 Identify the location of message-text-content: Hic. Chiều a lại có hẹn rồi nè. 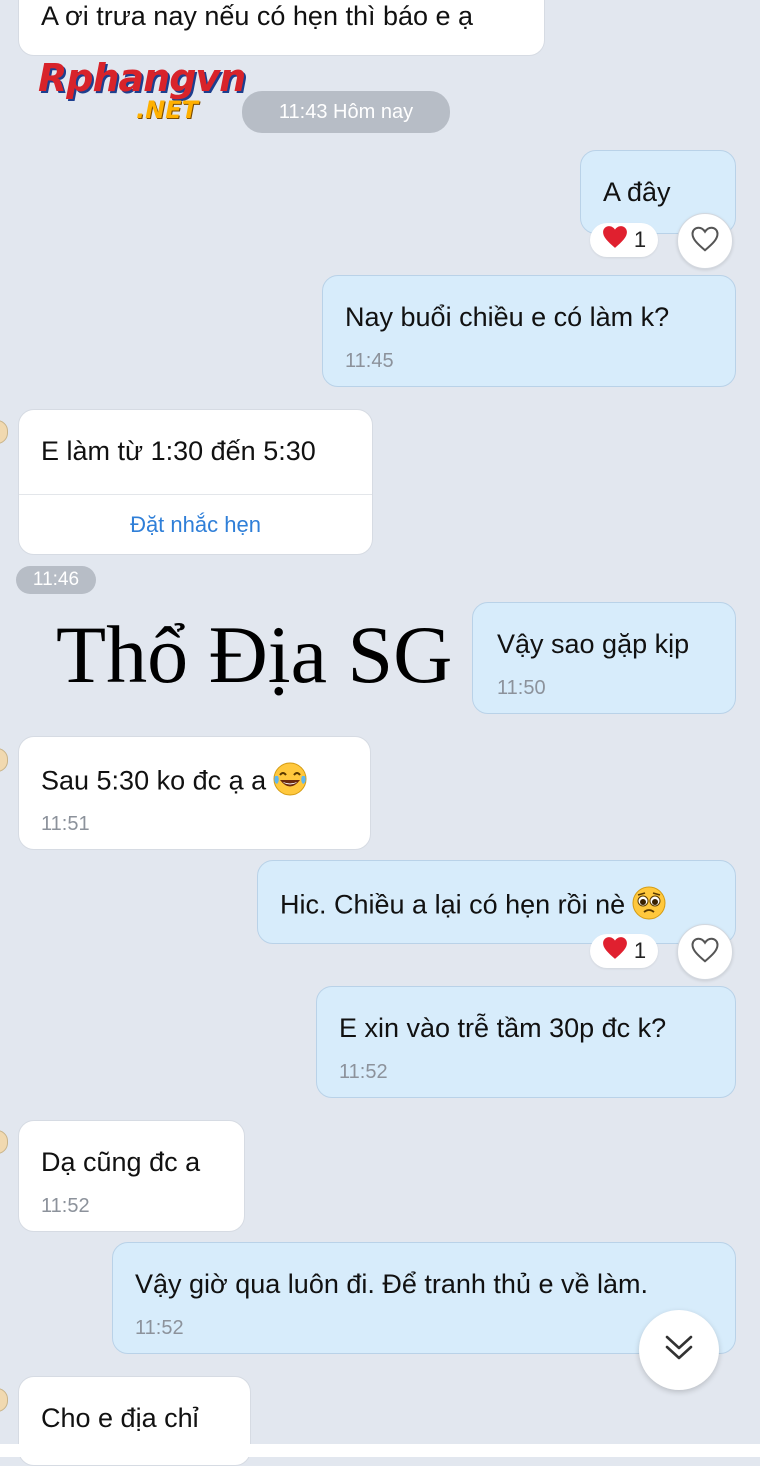
(453, 904).